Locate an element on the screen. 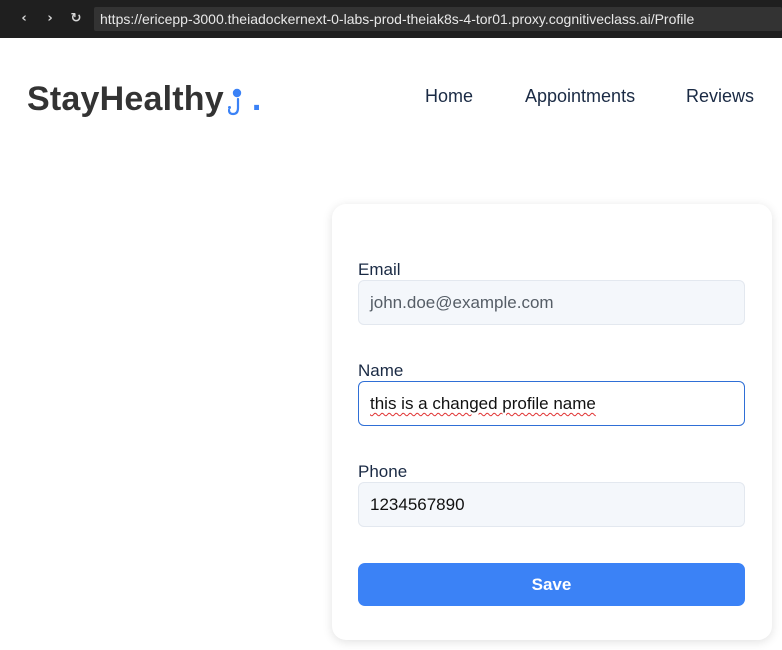  email-label: Email is located at coordinates (379, 269).